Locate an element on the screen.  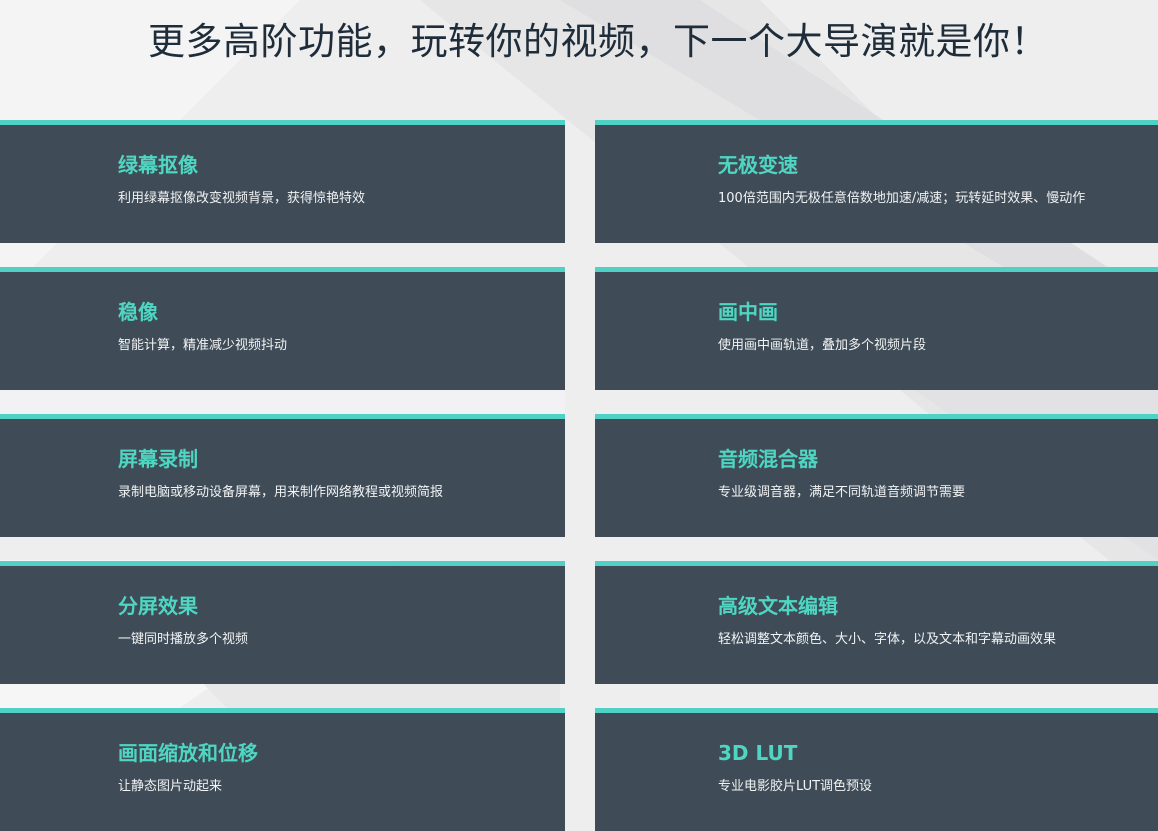
feature-title: 音频混合器 is located at coordinates (768, 459).